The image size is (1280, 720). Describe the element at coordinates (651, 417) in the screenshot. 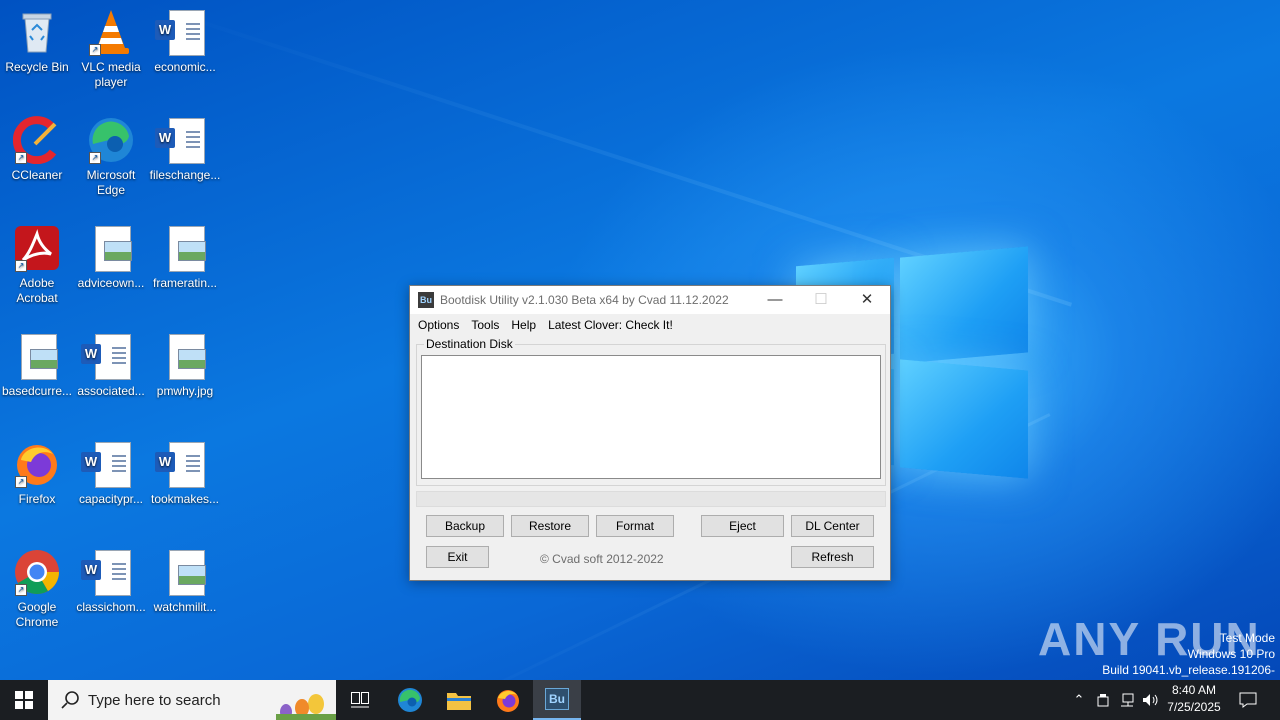

I see `destination-disk-list` at that location.